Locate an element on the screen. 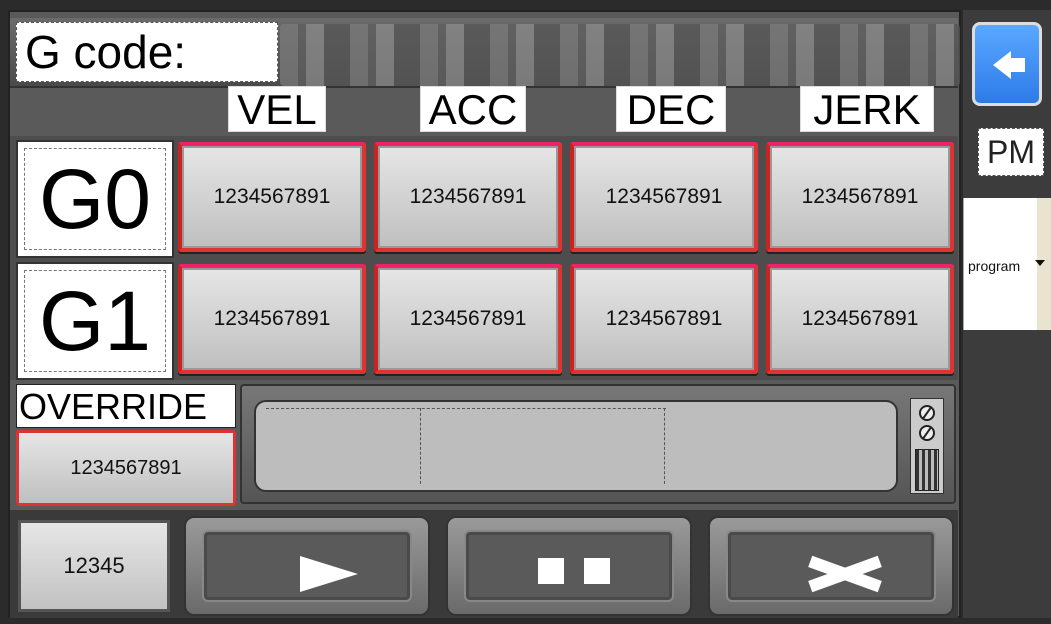 The height and width of the screenshot is (624, 1051). program-select: program is located at coordinates (1007, 264).